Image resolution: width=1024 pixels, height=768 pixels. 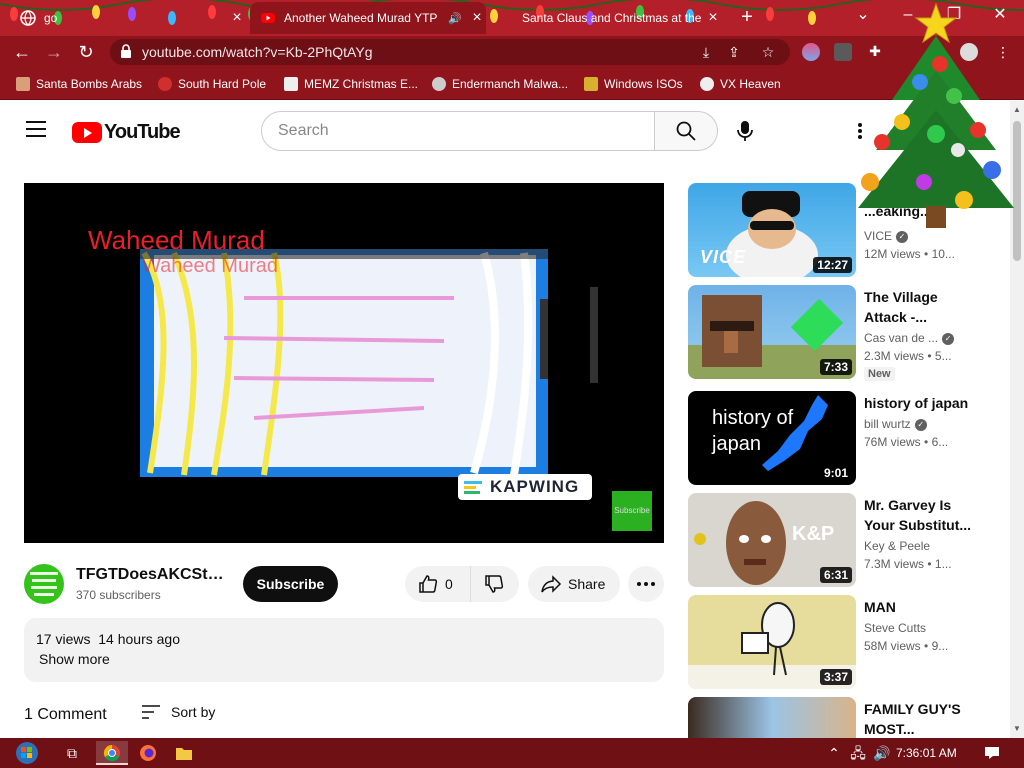 What do you see at coordinates (882, 753) in the screenshot?
I see `volume-icon: 🔊` at bounding box center [882, 753].